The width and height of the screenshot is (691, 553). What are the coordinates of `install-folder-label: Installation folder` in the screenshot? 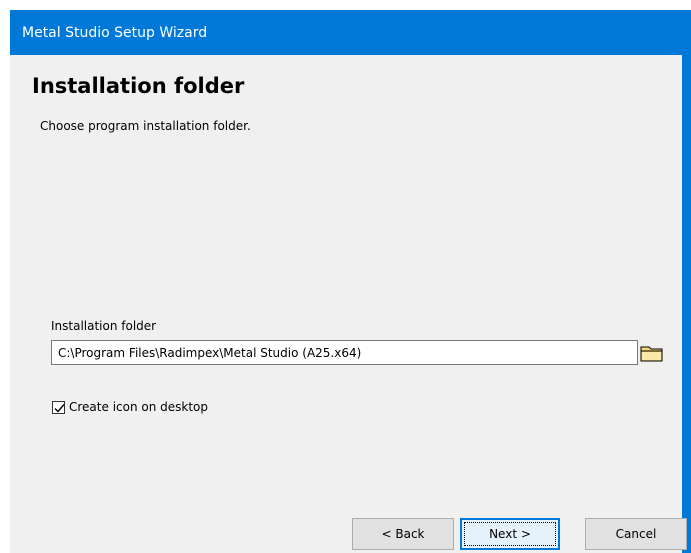 It's located at (104, 326).